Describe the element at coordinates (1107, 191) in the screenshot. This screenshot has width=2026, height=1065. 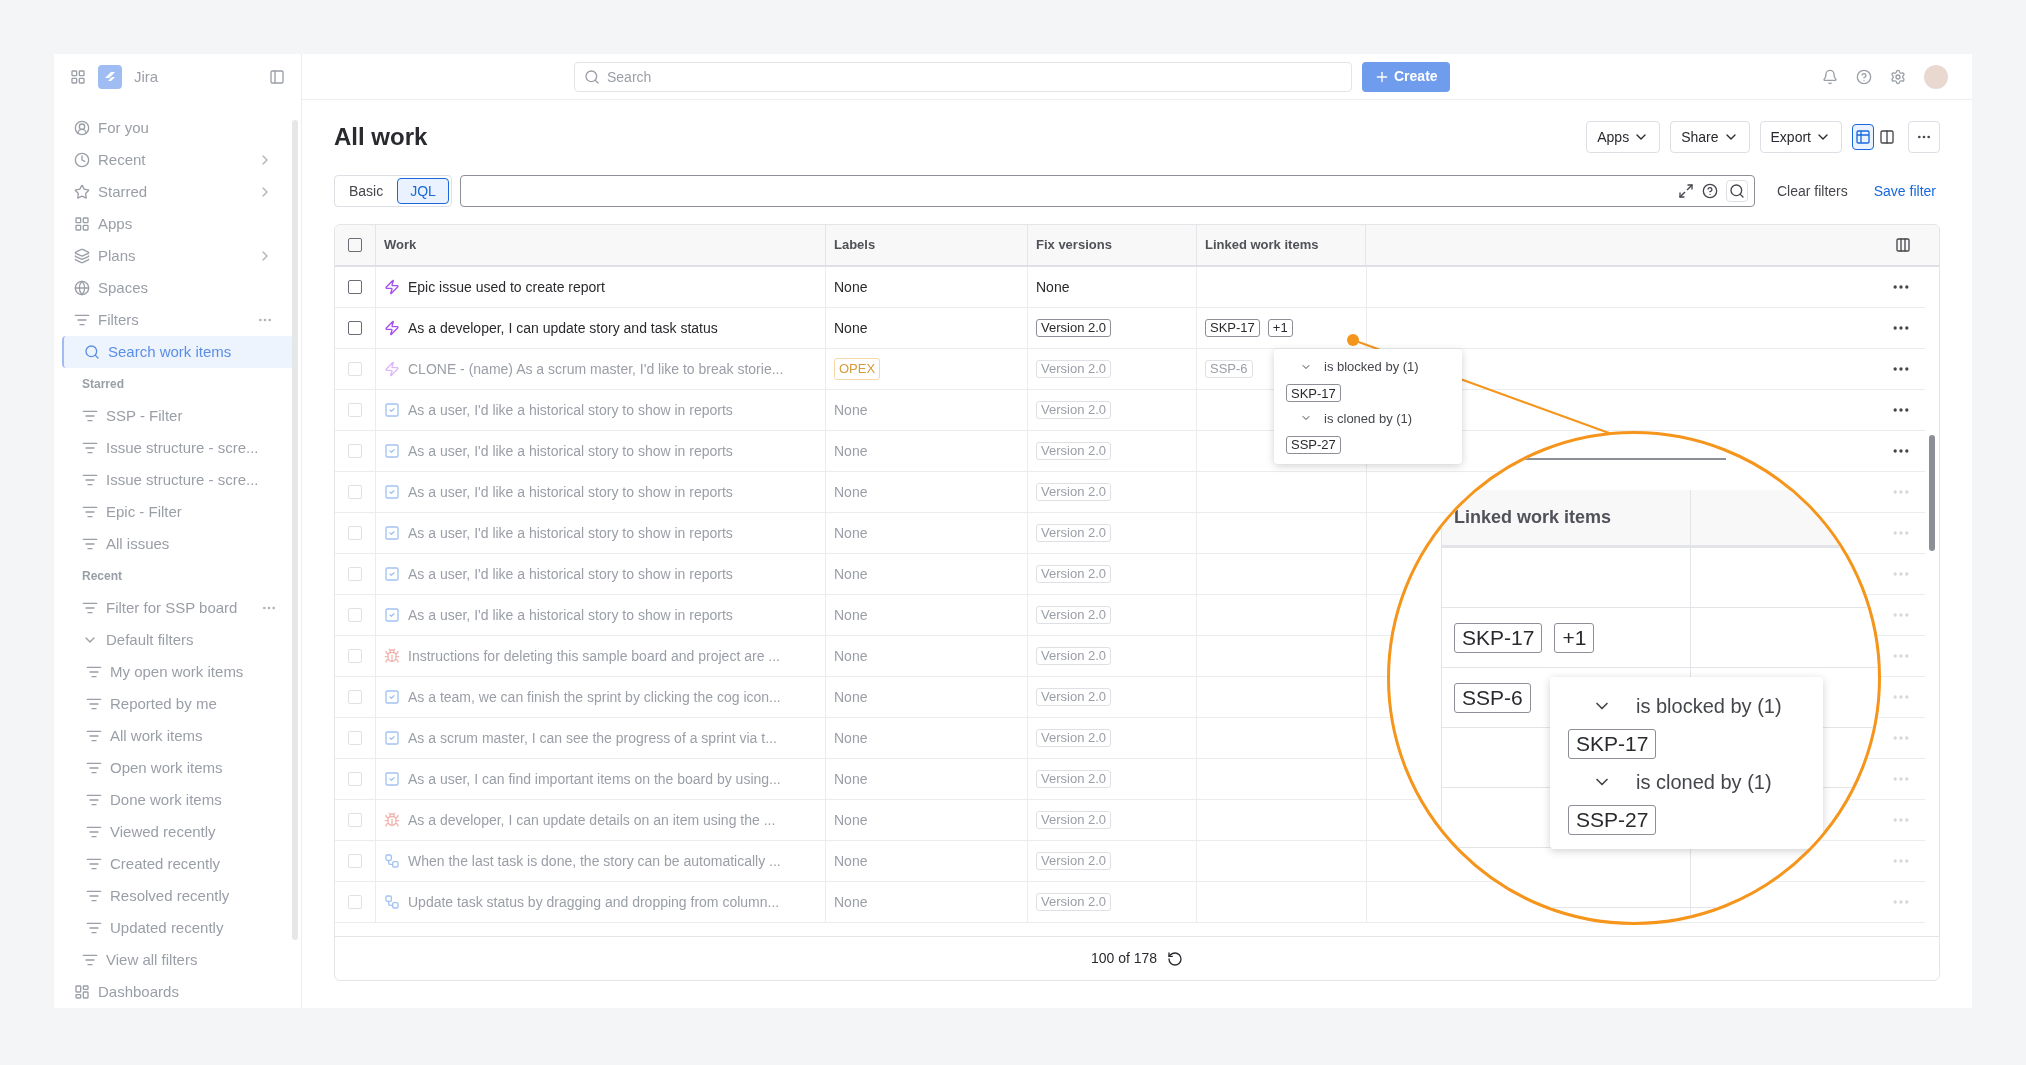
I see `jql-query-field` at that location.